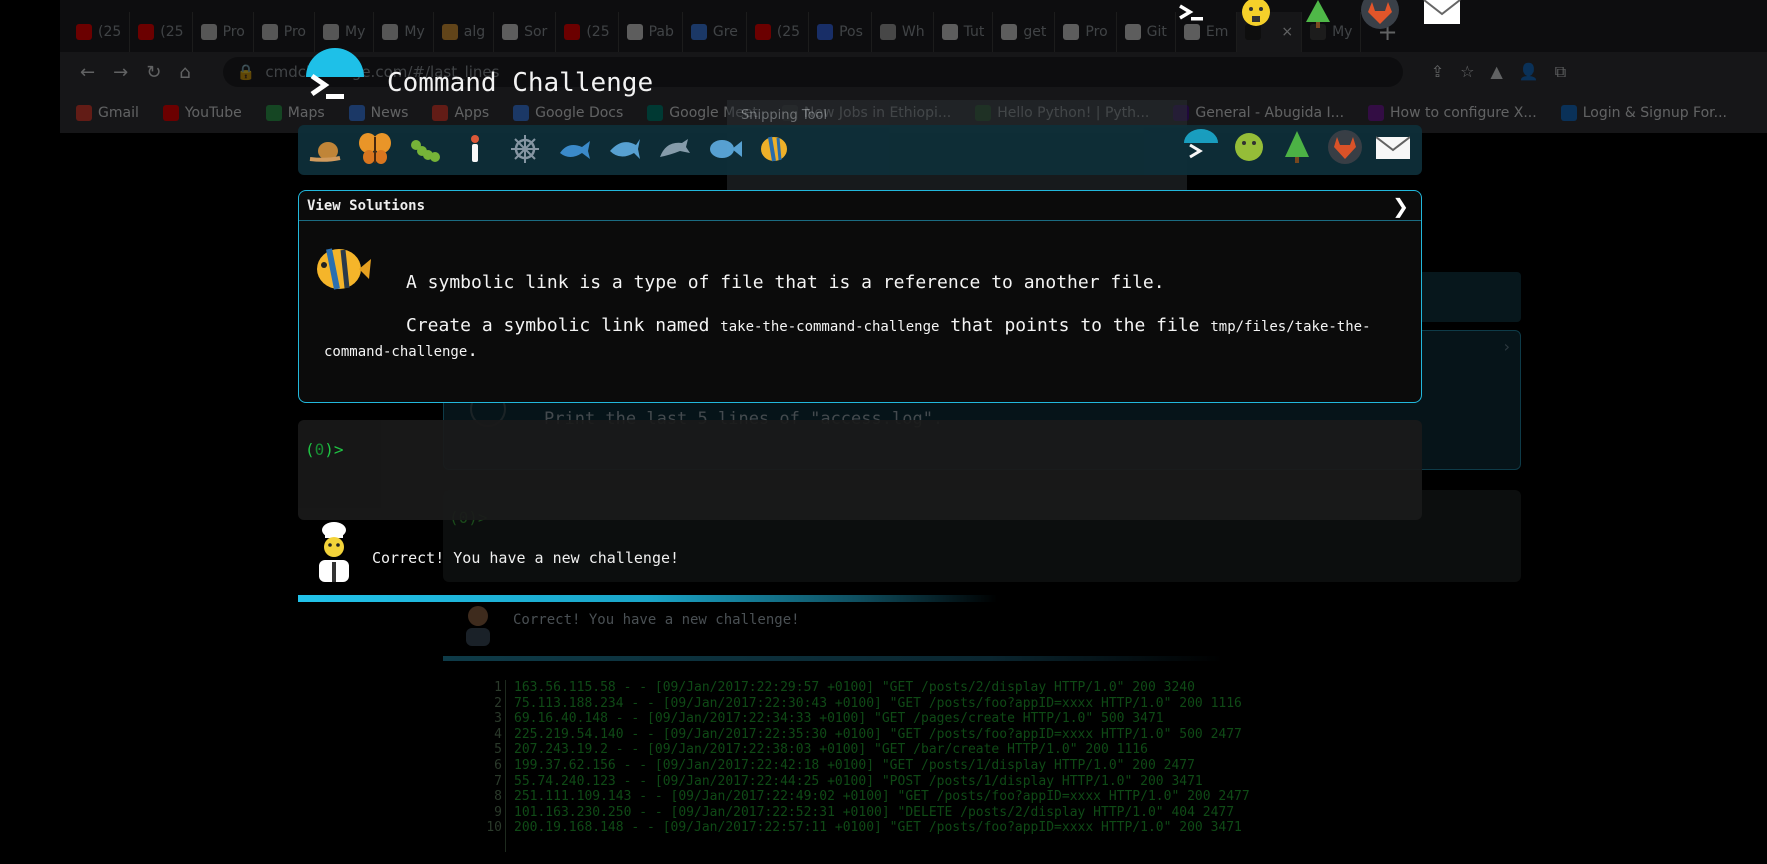  Describe the element at coordinates (118, 112) in the screenshot. I see `bookmark-label: Gmail` at that location.